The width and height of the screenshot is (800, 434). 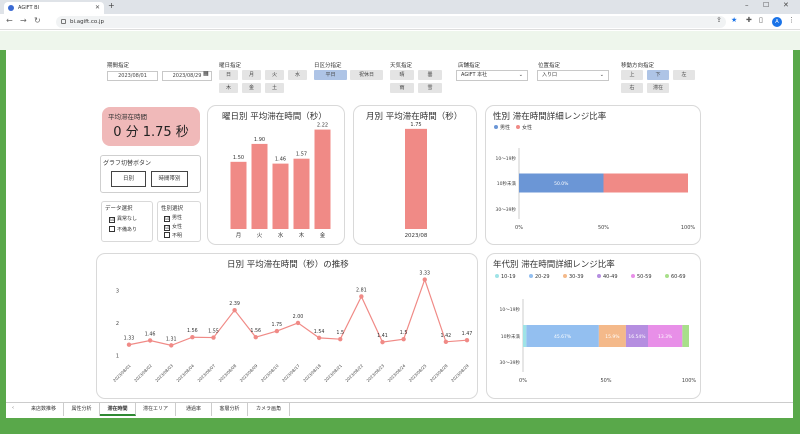 I want to click on weather-snow: 雪, so click(x=430, y=88).